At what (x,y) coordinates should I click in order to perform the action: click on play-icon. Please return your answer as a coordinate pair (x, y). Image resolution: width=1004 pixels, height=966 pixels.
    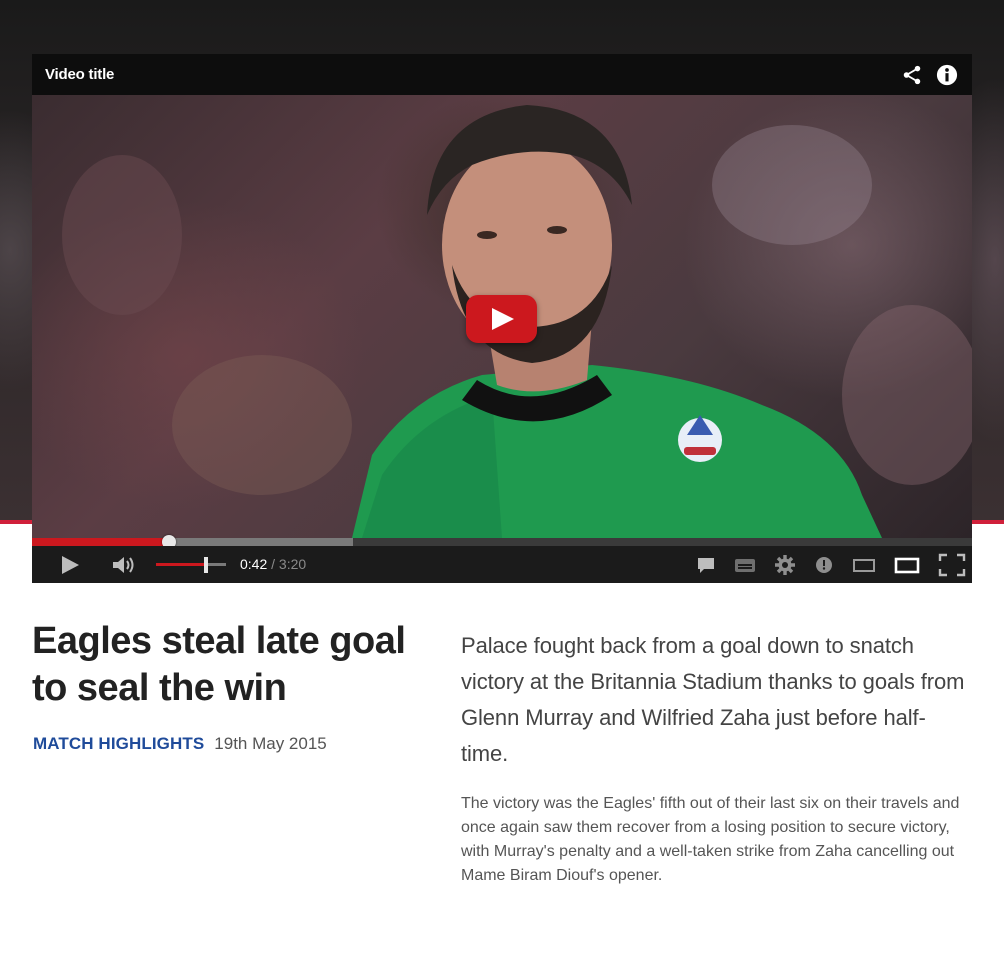
    Looking at the image, I should click on (70, 565).